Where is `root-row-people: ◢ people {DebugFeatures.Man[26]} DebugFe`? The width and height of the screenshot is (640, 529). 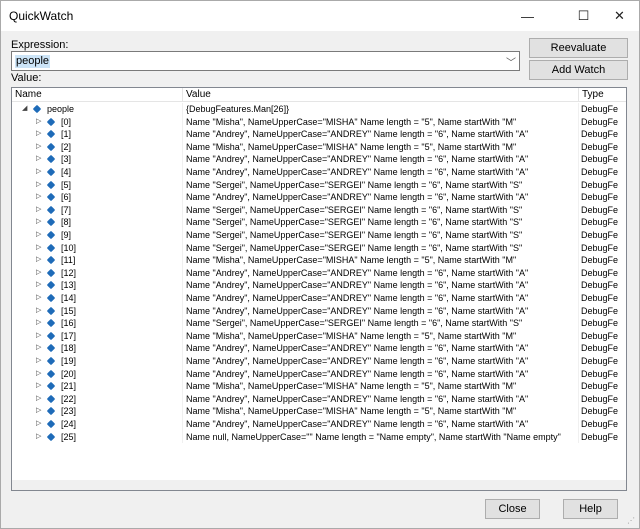
root-row-people: ◢ people {DebugFeatures.Man[26]} DebugFe is located at coordinates (319, 109).